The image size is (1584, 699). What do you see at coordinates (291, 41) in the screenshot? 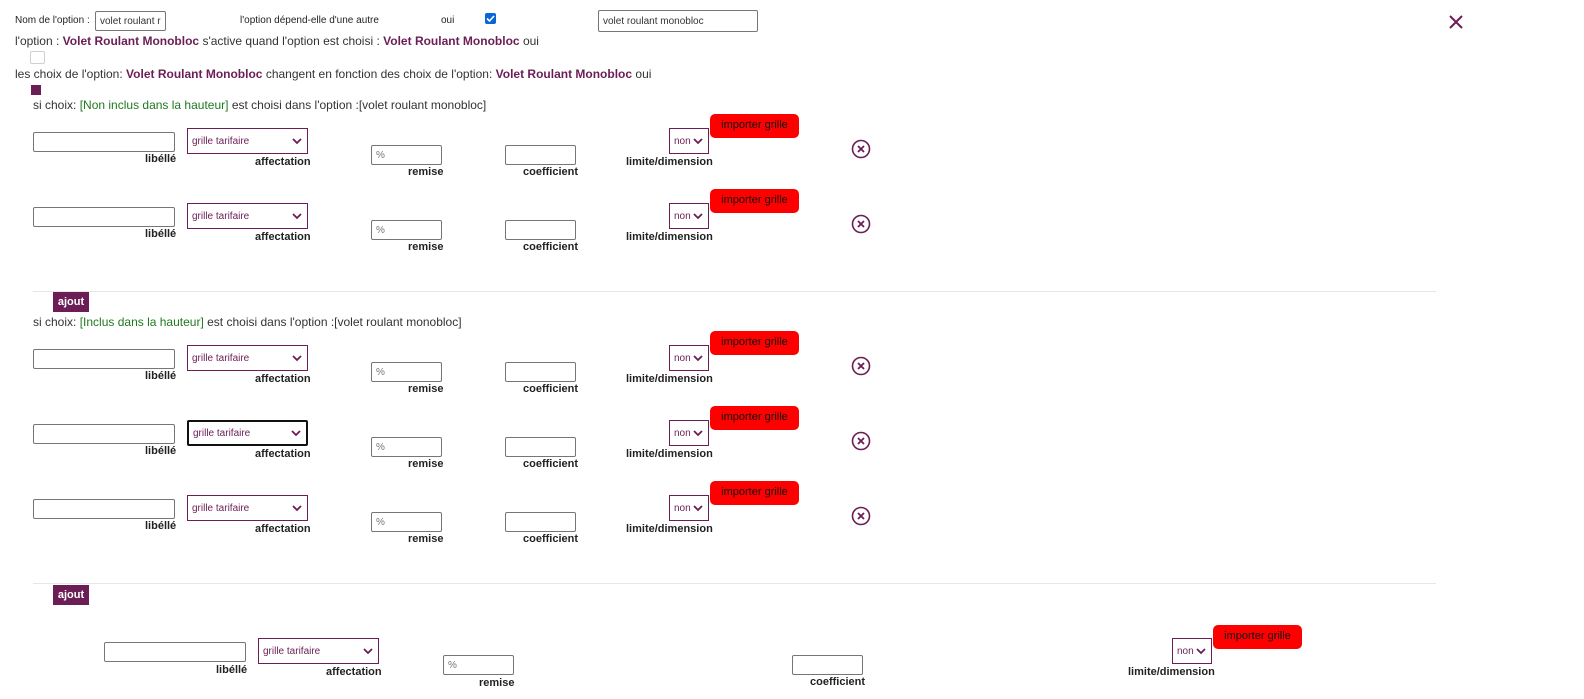
I see `activation-mid: s'active quand l'option est choisi :` at bounding box center [291, 41].